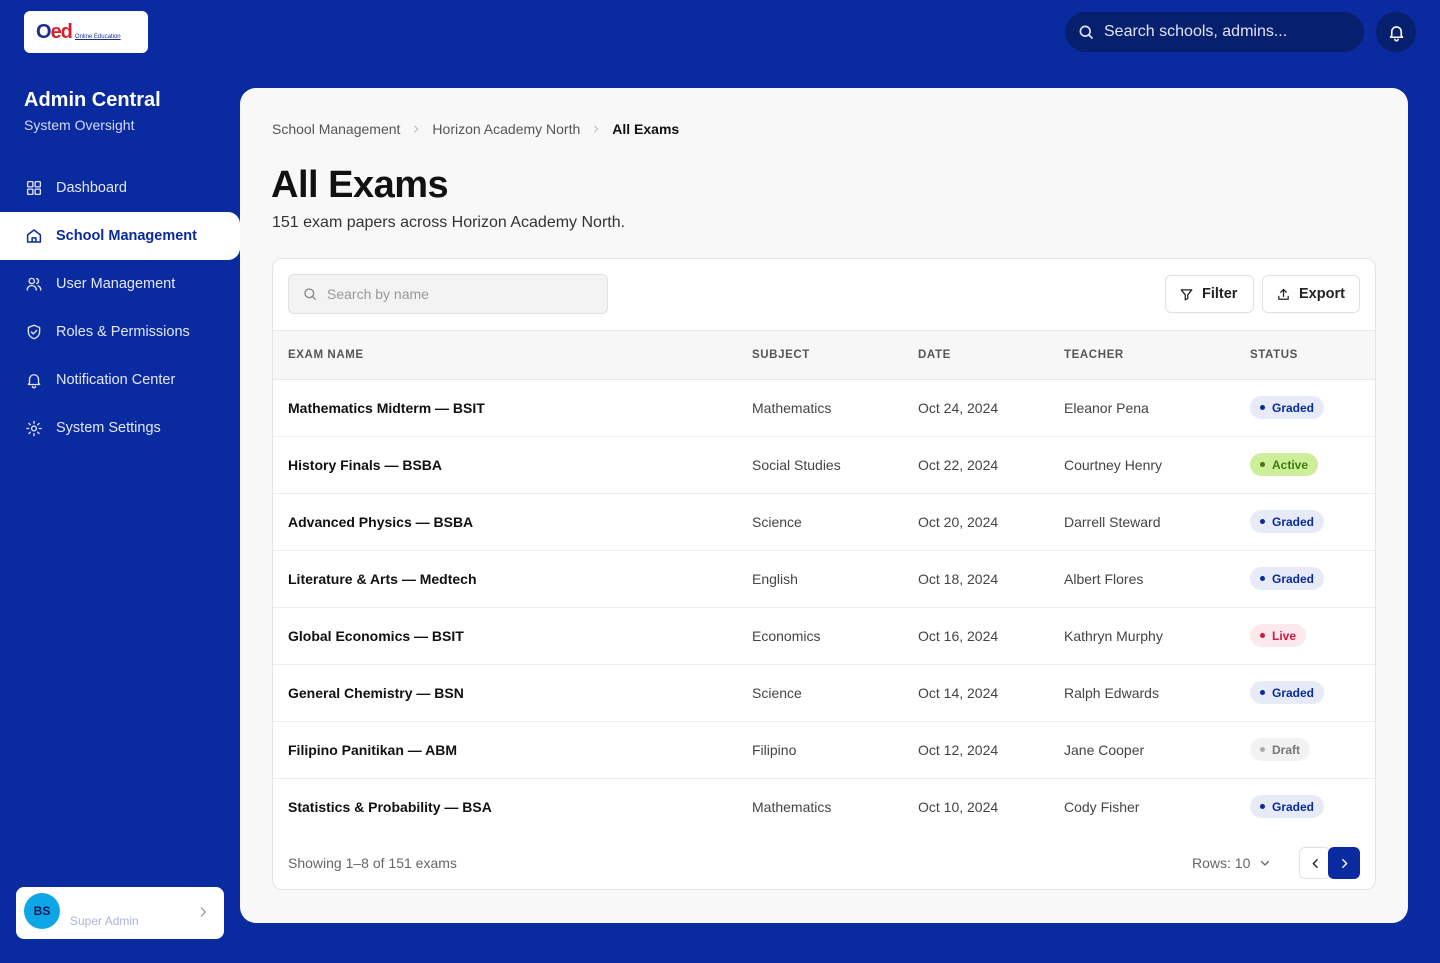 This screenshot has width=1440, height=963. I want to click on chevron-down-icon, so click(1265, 863).